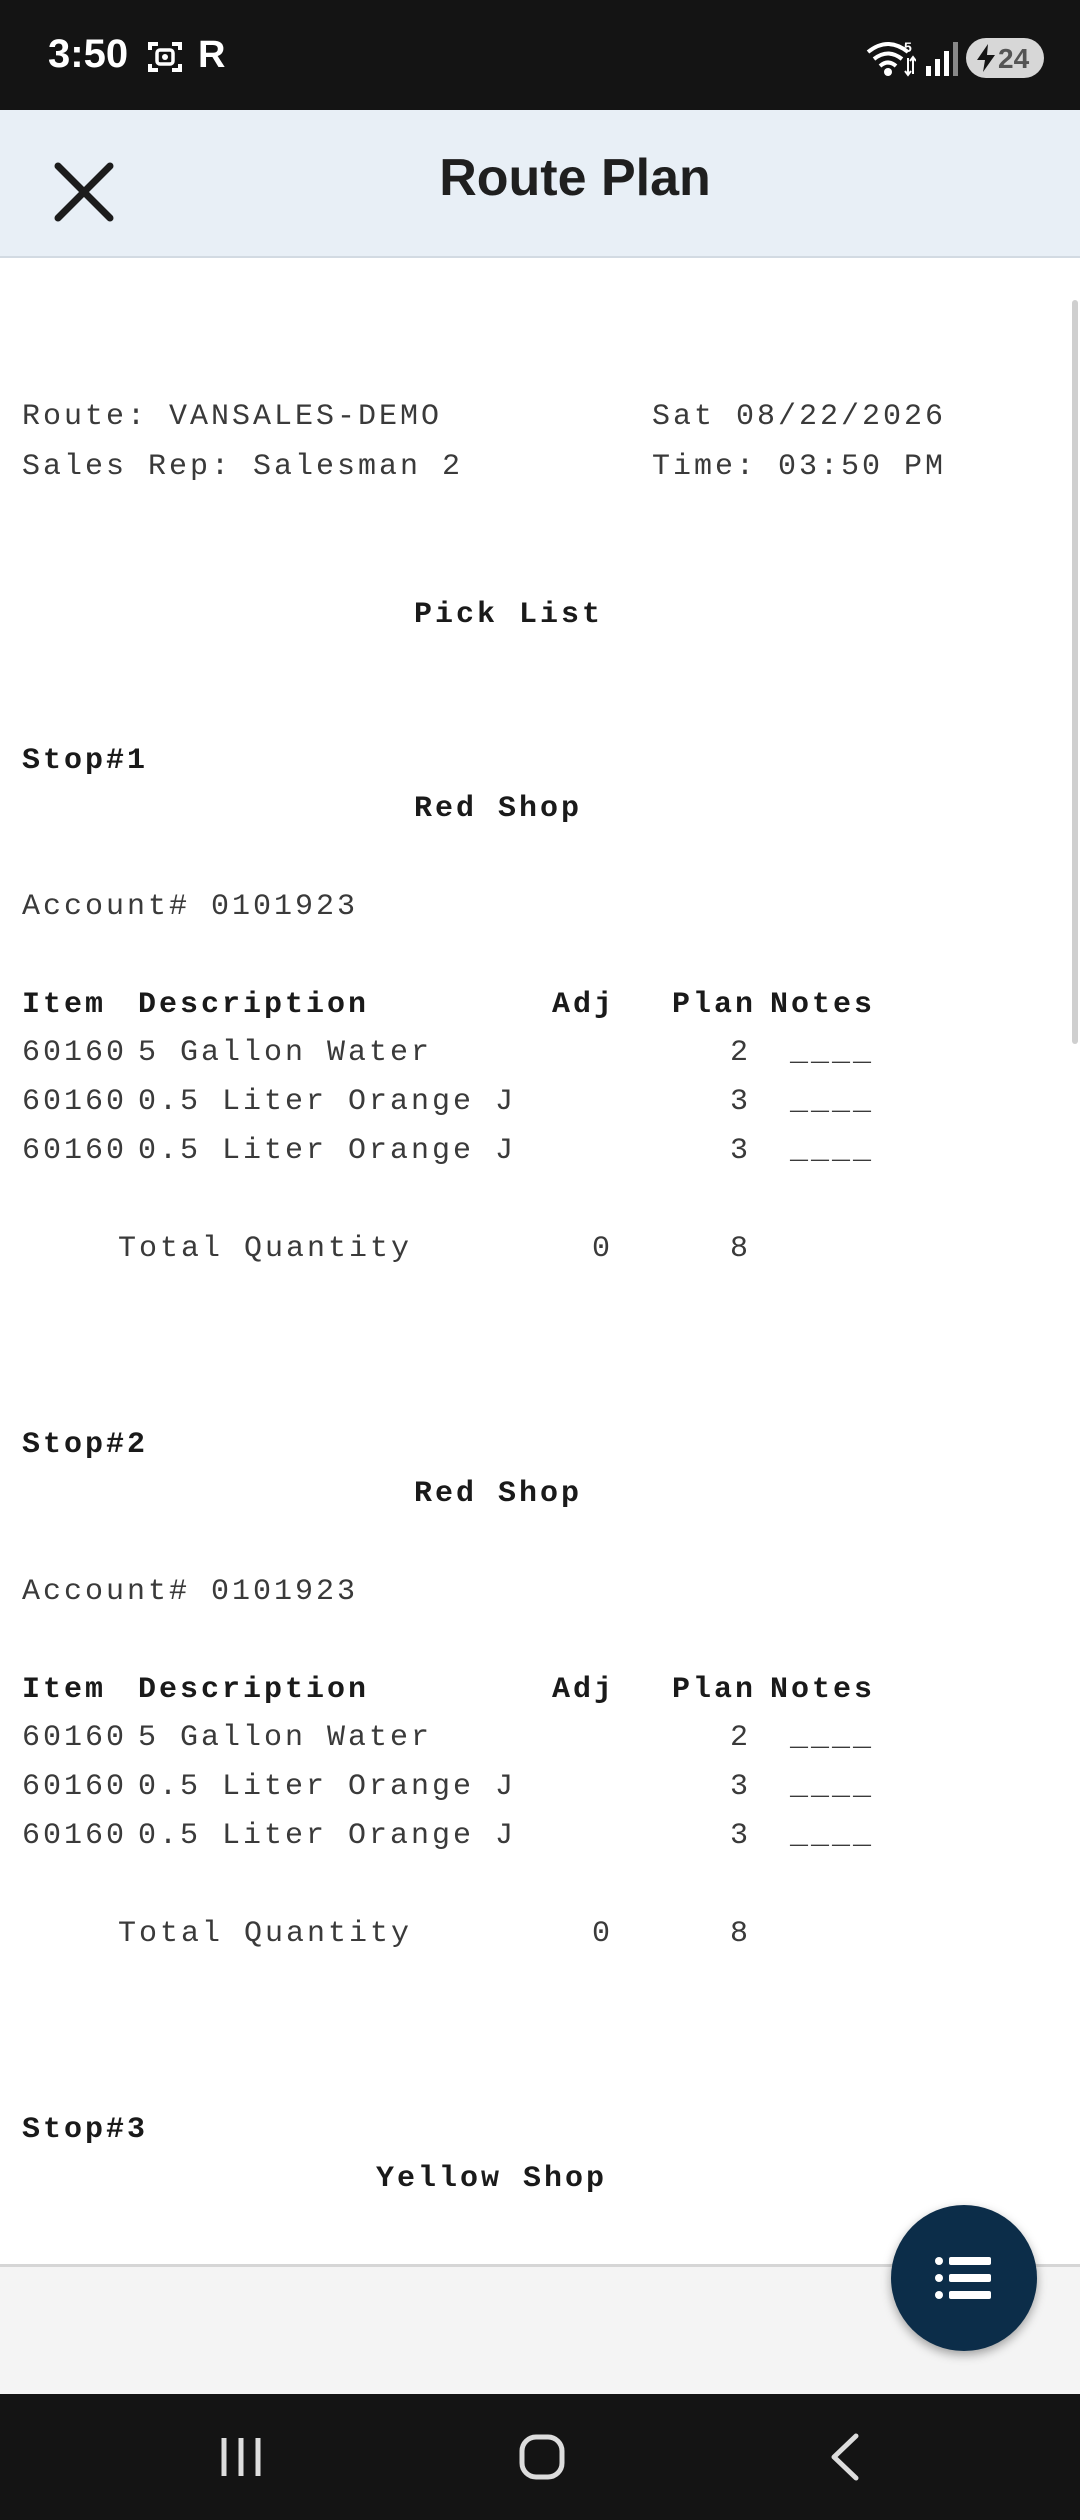 Image resolution: width=1080 pixels, height=2520 pixels. I want to click on date-line: Sat 08/22/2026, so click(799, 417).